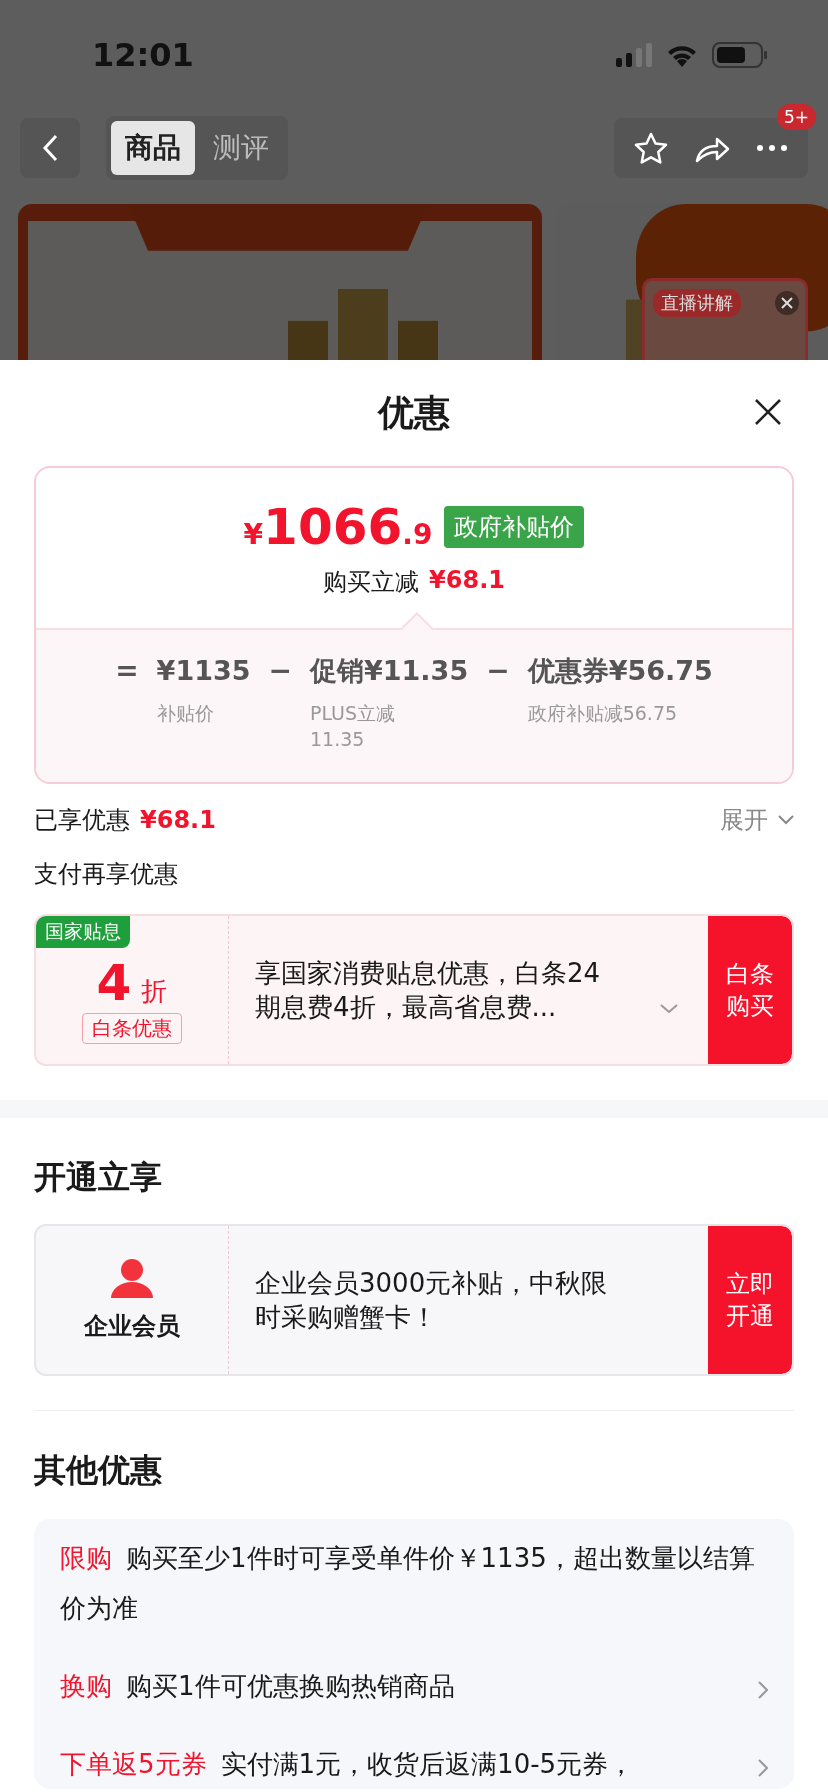 The width and height of the screenshot is (828, 1792). I want to click on offer-text: 企业会员3000元补贴，中秋限时采购赠蟹卡！, so click(432, 1300).